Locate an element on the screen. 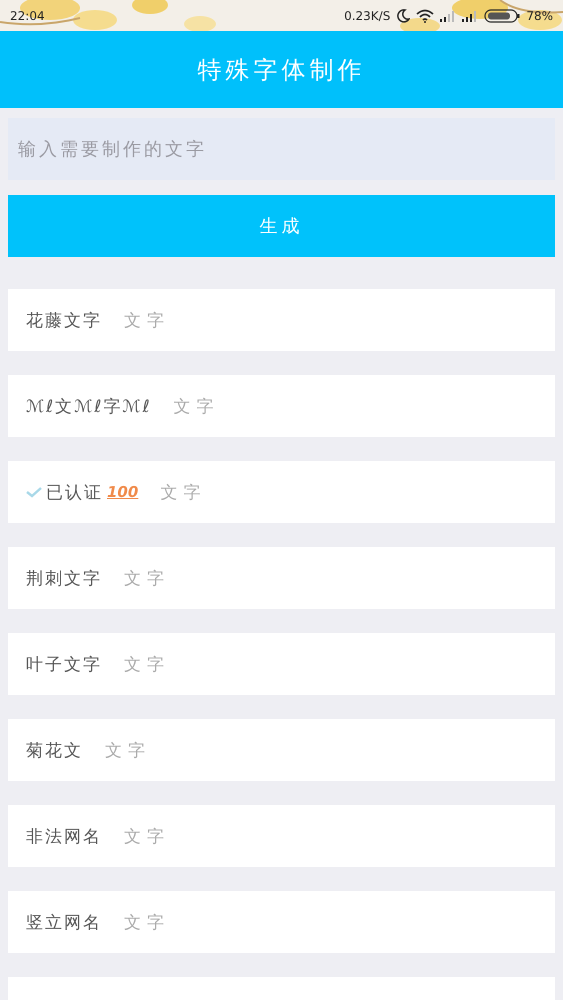 This screenshot has width=563, height=1000. battery-percent: 78% is located at coordinates (539, 15).